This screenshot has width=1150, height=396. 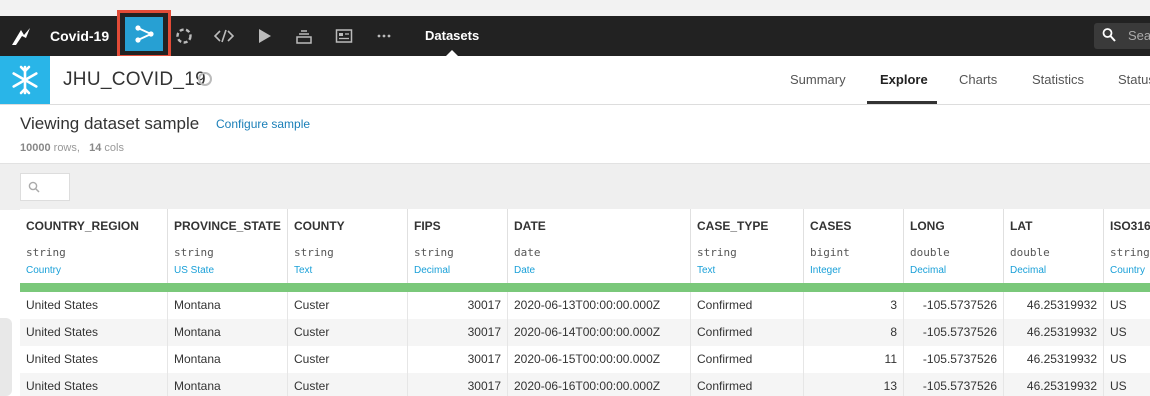 I want to click on column-header: COUNTY string Text, so click(x=348, y=247).